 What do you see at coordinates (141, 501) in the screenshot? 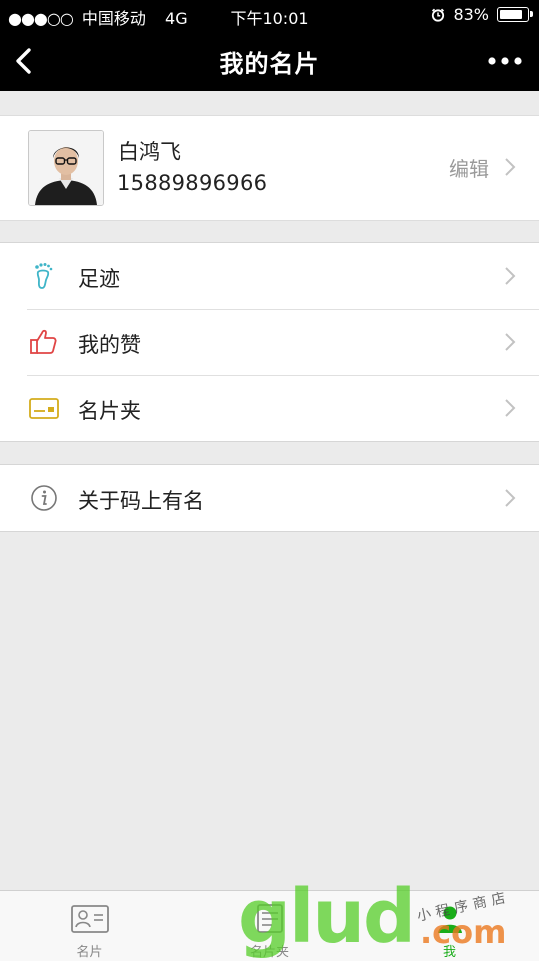
I see `menu-label-about: 关于码上有名` at bounding box center [141, 501].